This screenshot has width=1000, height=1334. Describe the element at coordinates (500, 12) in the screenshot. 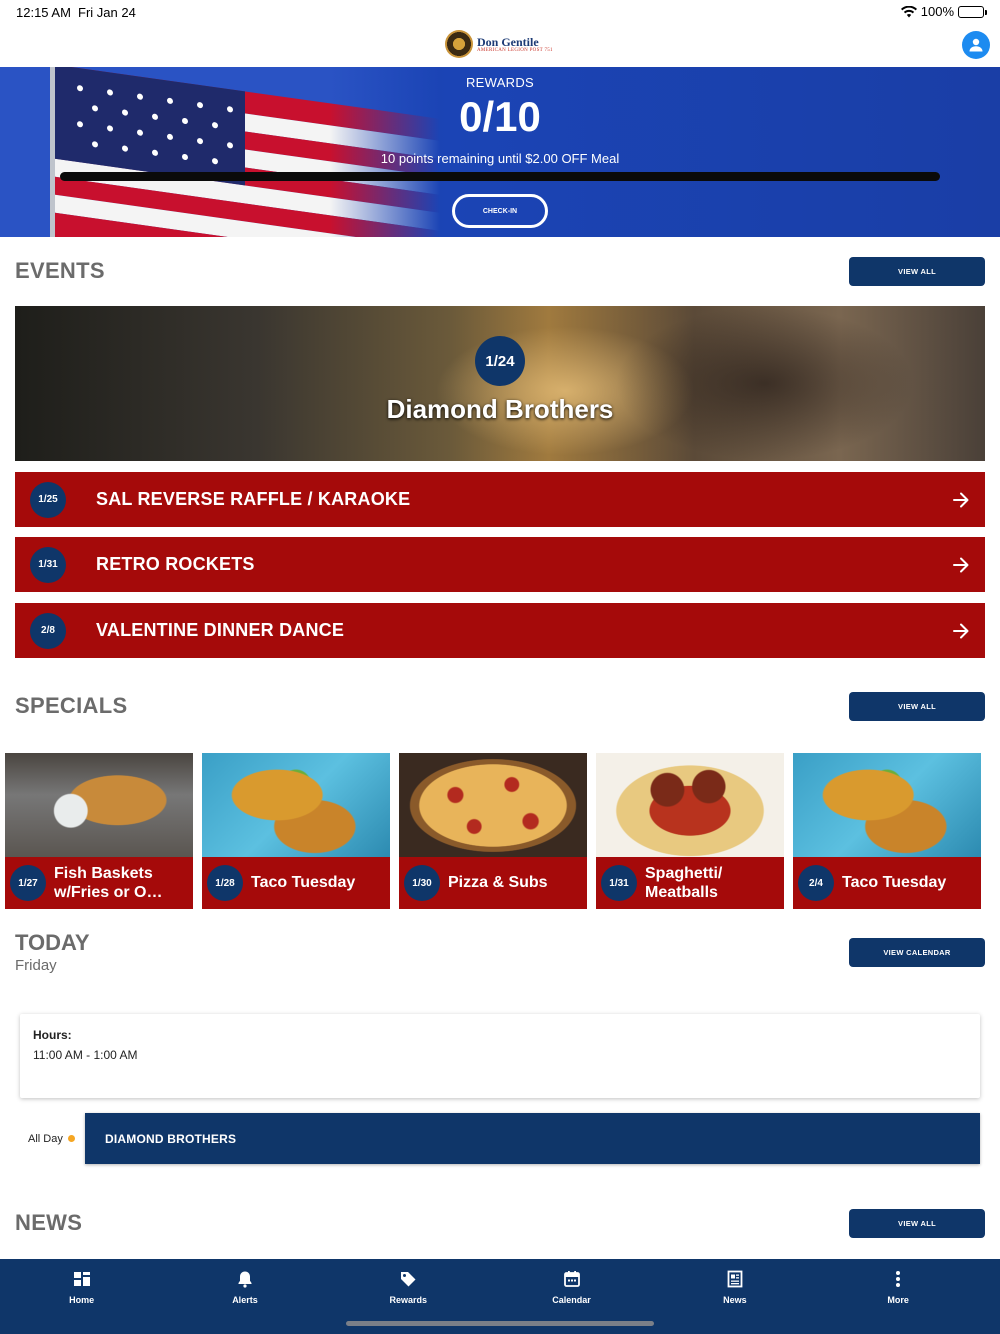

I see `status-bar: 12:15 AM Fri Jan 24 100%` at that location.